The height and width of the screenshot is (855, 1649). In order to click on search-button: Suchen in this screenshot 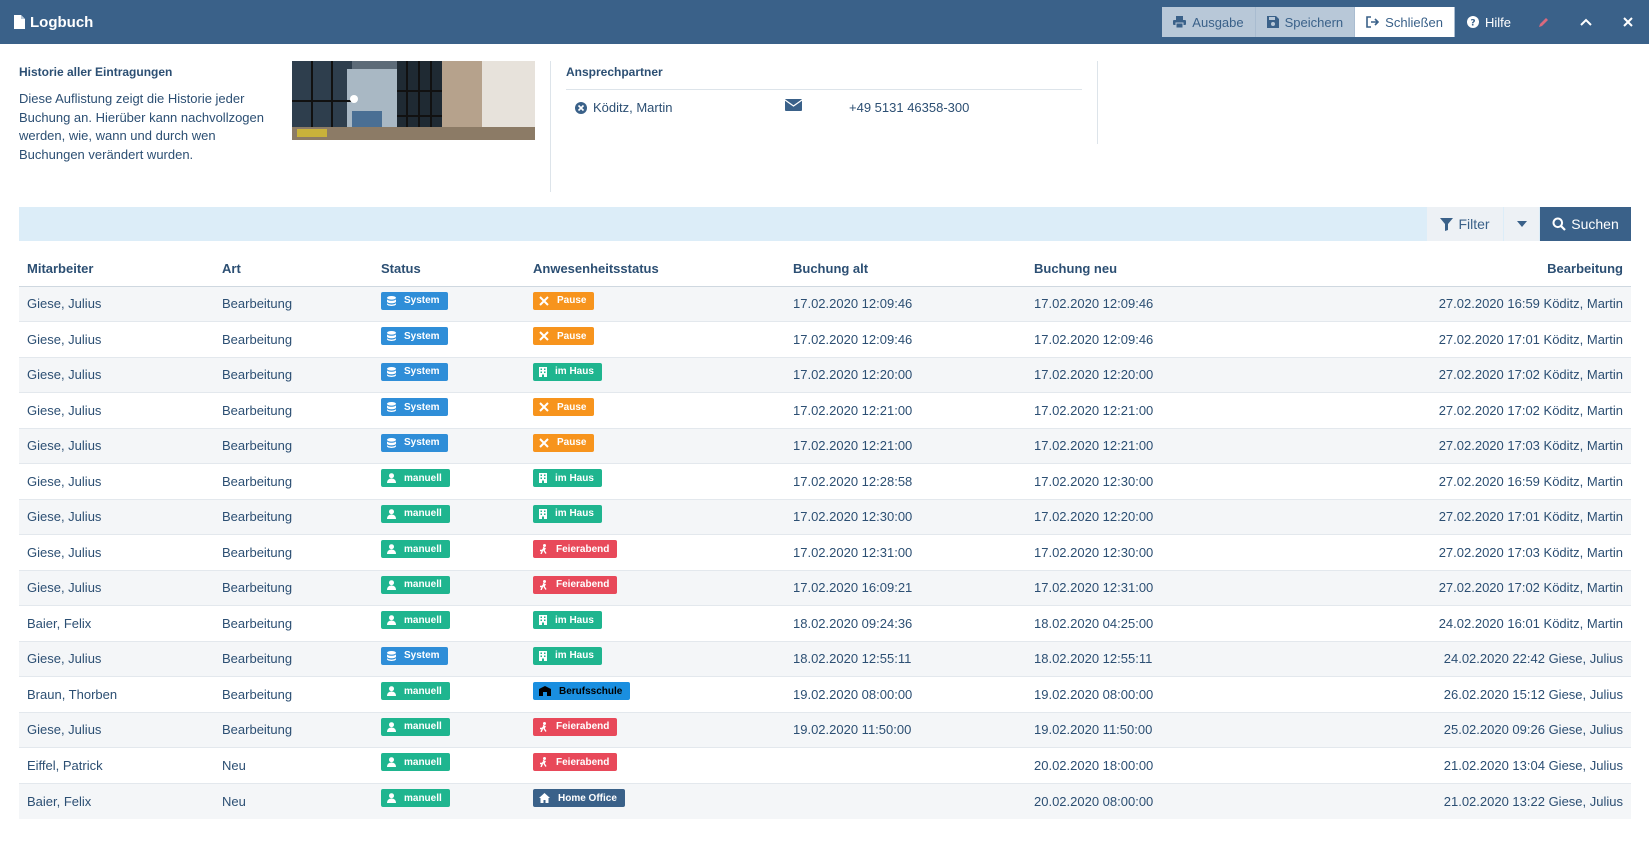, I will do `click(1585, 224)`.